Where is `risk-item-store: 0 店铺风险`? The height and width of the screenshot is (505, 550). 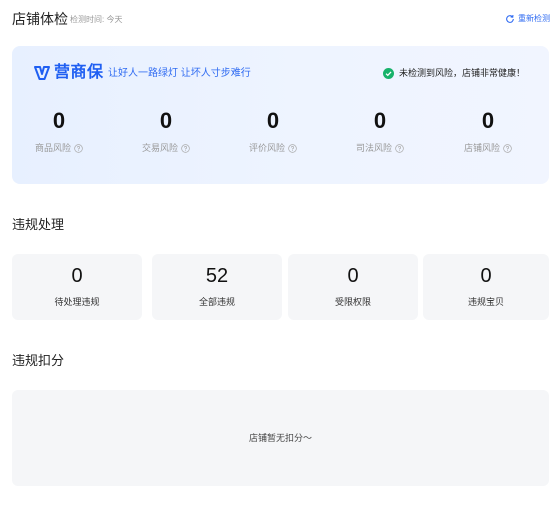
risk-item-store: 0 店铺风险 is located at coordinates (488, 131).